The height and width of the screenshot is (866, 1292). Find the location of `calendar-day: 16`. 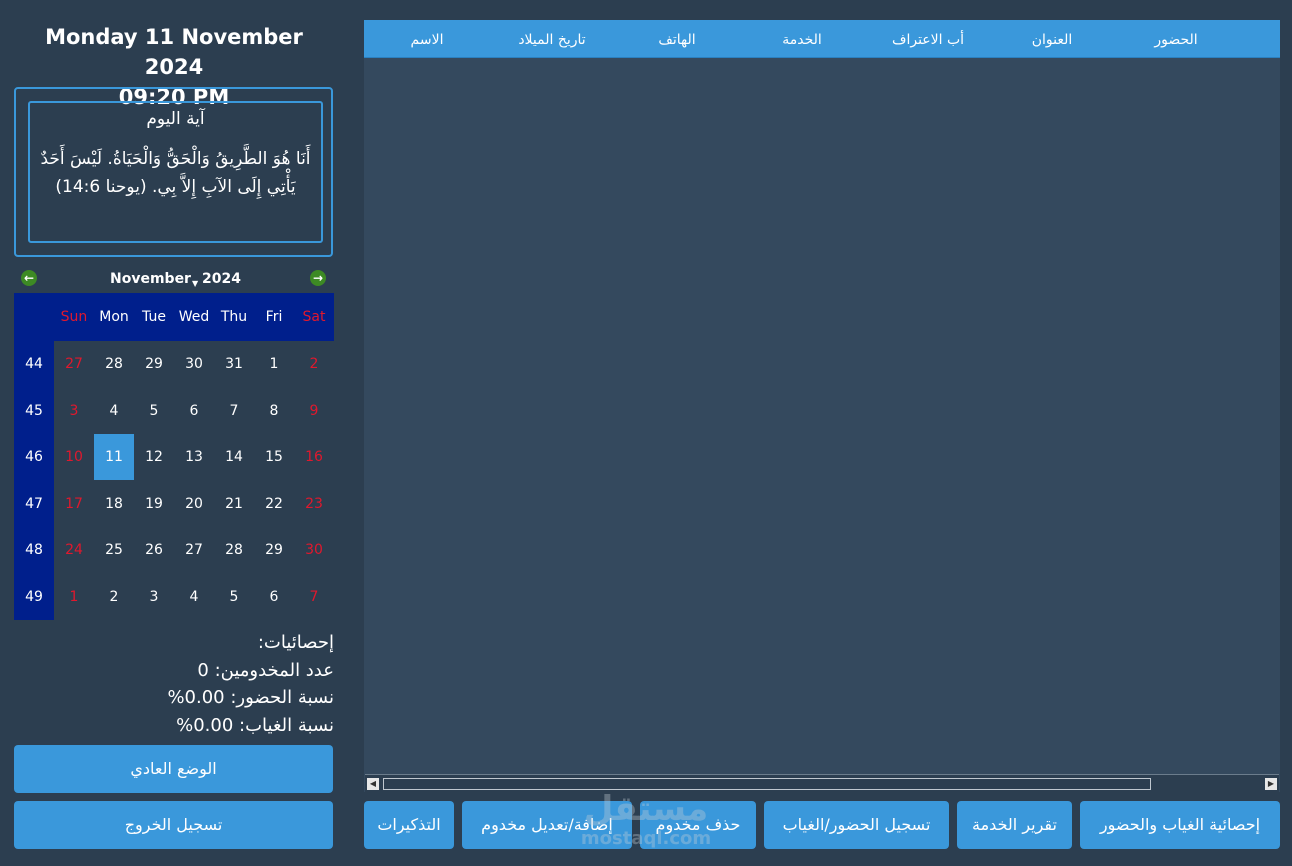

calendar-day: 16 is located at coordinates (314, 457).